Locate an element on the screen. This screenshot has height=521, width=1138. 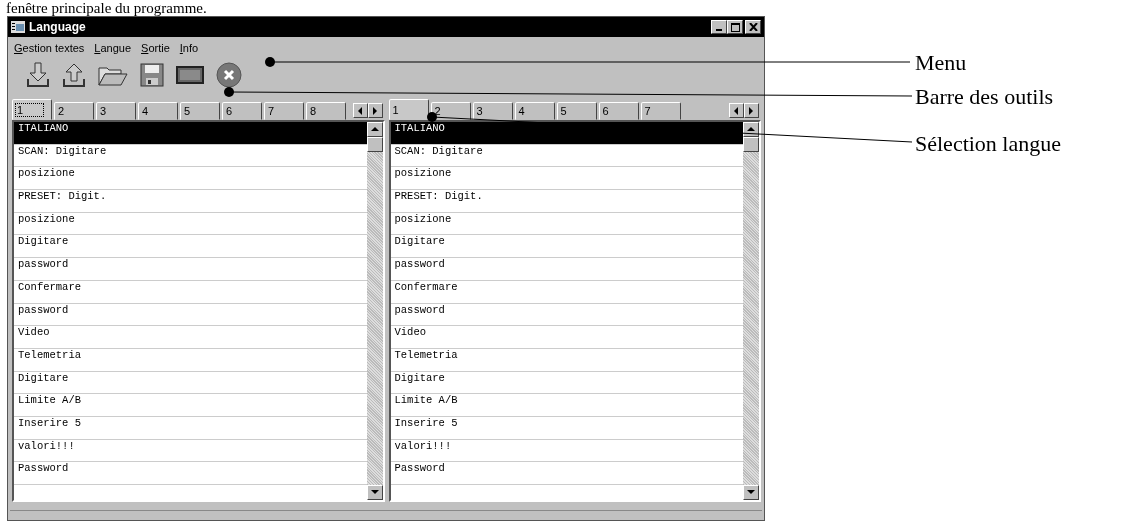
menu-item: Info is located at coordinates (189, 48).